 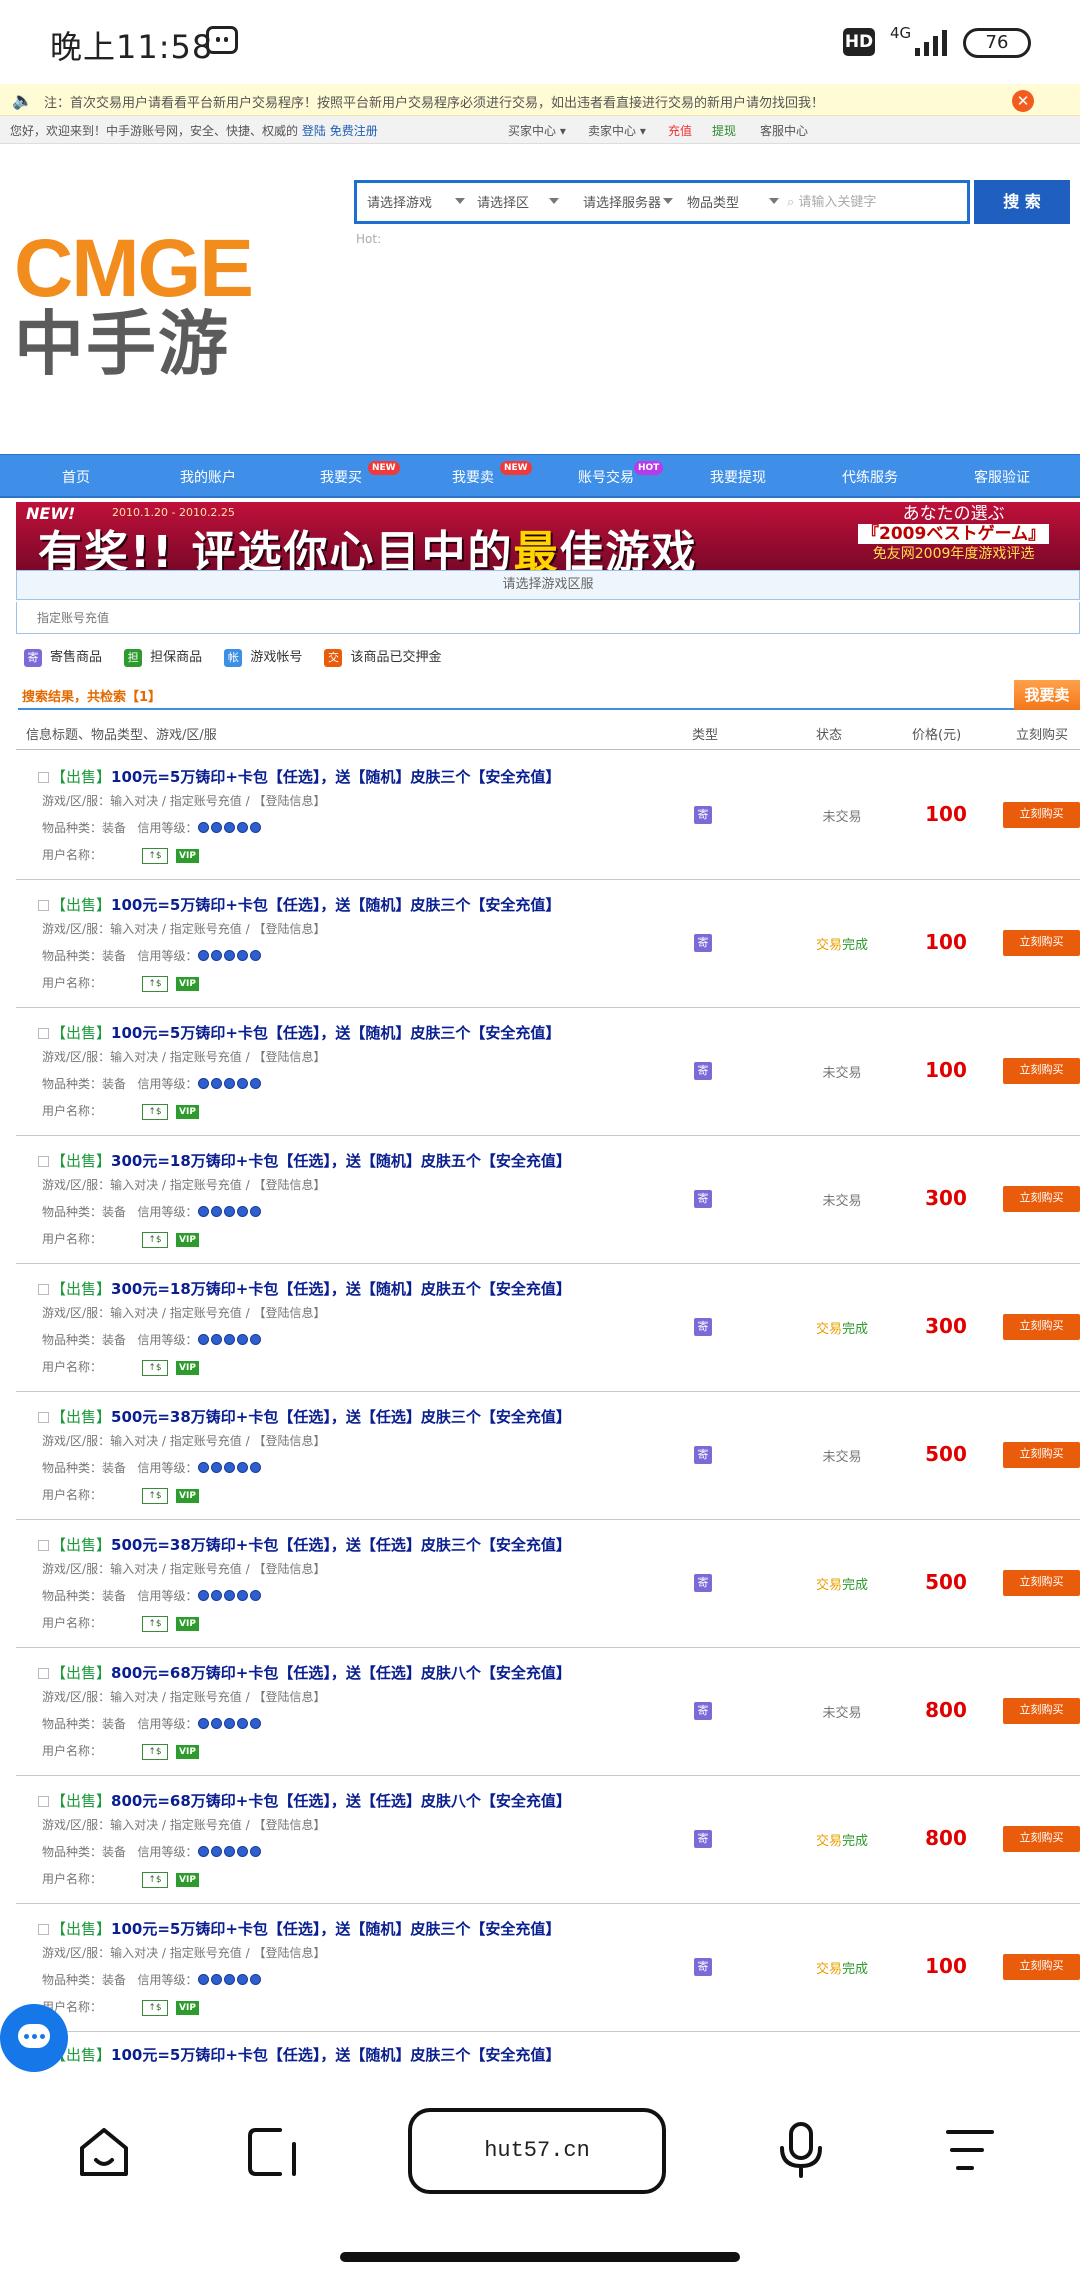 What do you see at coordinates (76, 477) in the screenshot?
I see `nav-home: 首页` at bounding box center [76, 477].